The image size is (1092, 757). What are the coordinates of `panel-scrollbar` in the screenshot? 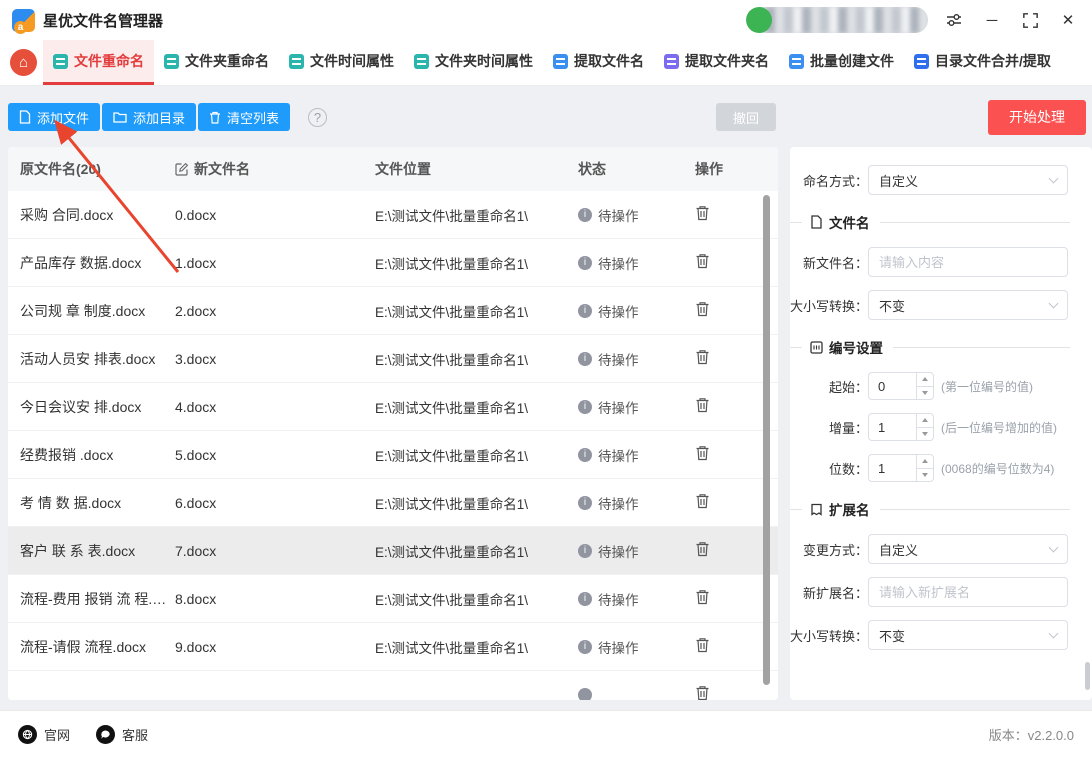 It's located at (1087, 676).